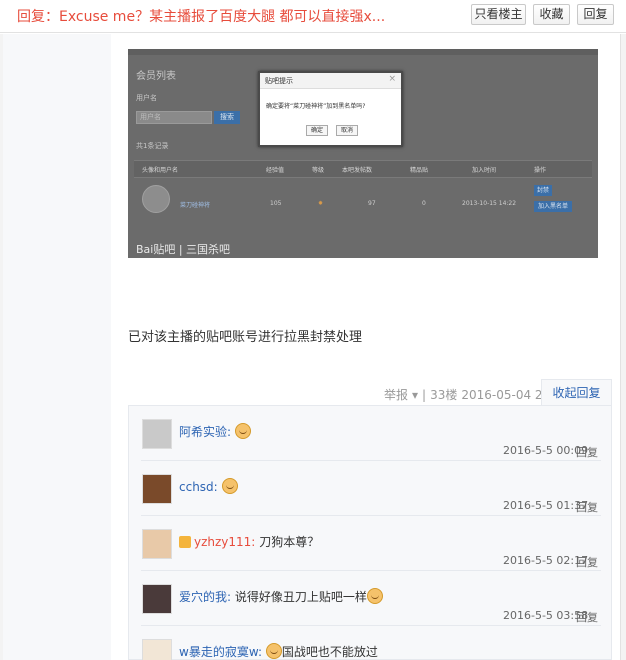 The width and height of the screenshot is (626, 660). What do you see at coordinates (156, 76) in the screenshot?
I see `image-section-title: 会员列表` at bounding box center [156, 76].